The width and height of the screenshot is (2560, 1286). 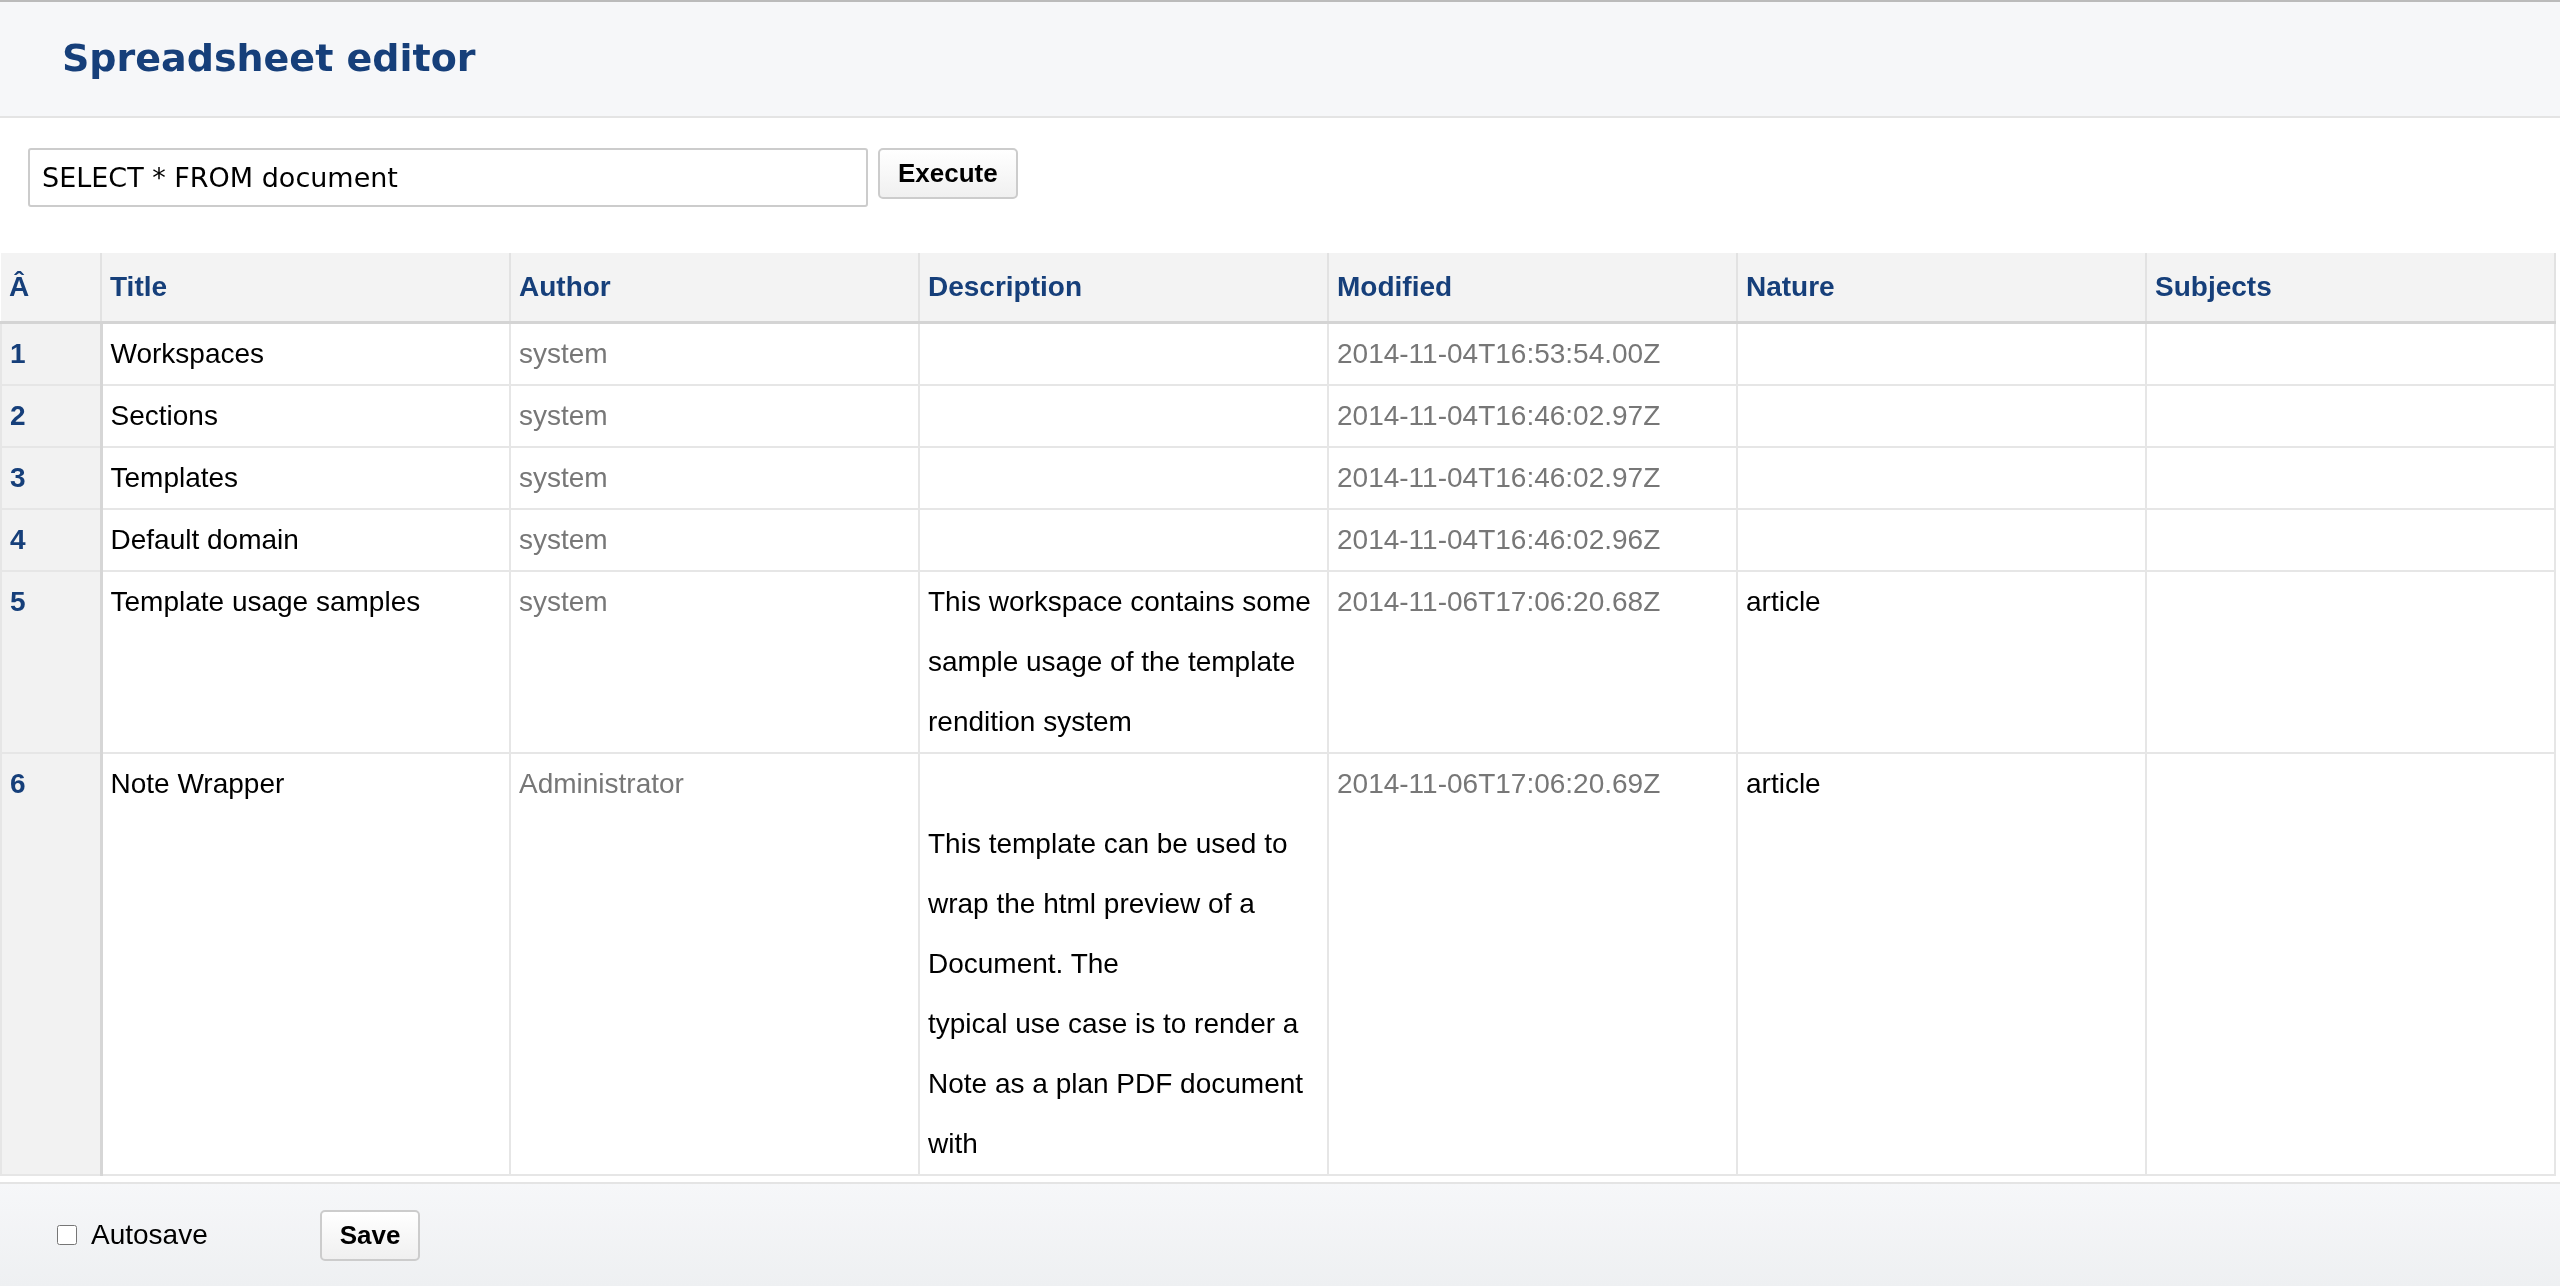 What do you see at coordinates (51, 353) in the screenshot?
I see `row-number: 1` at bounding box center [51, 353].